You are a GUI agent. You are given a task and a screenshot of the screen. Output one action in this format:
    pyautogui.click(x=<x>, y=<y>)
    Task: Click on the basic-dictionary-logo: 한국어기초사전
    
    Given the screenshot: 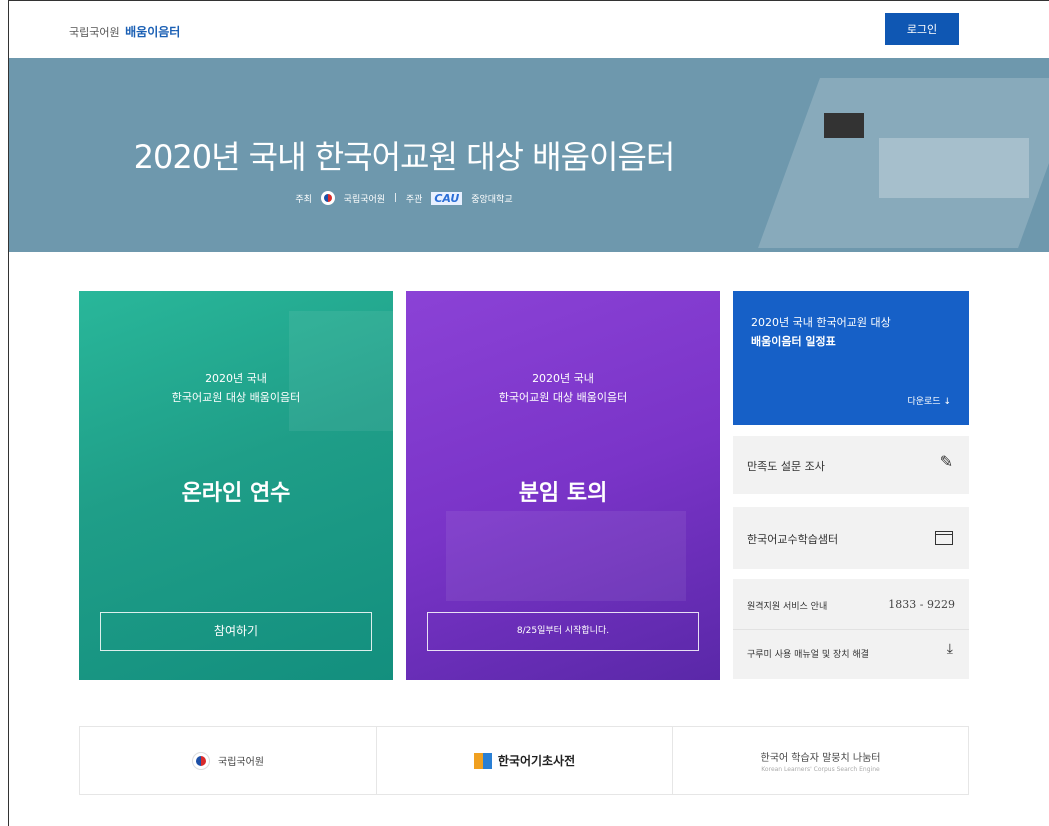 What is the action you would take?
    pyautogui.click(x=524, y=760)
    